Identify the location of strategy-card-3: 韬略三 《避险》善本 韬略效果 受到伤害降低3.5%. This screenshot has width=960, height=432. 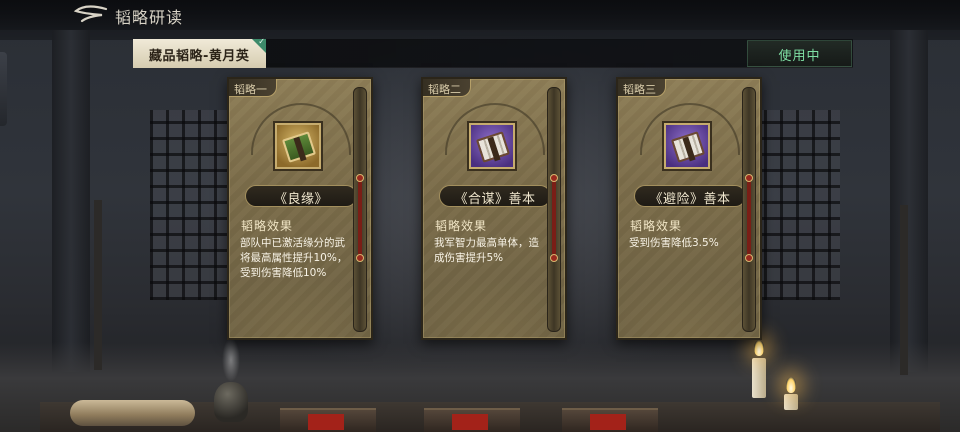
(689, 208).